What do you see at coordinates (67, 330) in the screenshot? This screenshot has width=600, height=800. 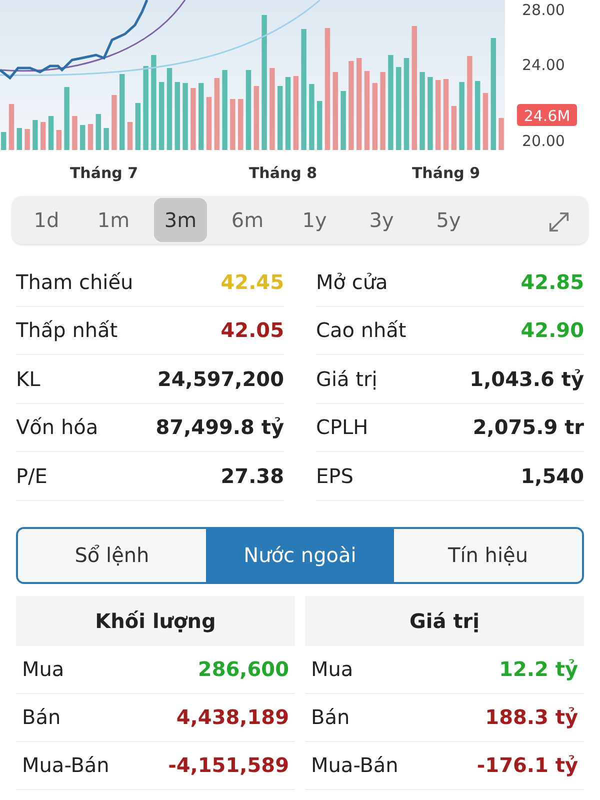 I see `stat-label: Thấp nhất` at bounding box center [67, 330].